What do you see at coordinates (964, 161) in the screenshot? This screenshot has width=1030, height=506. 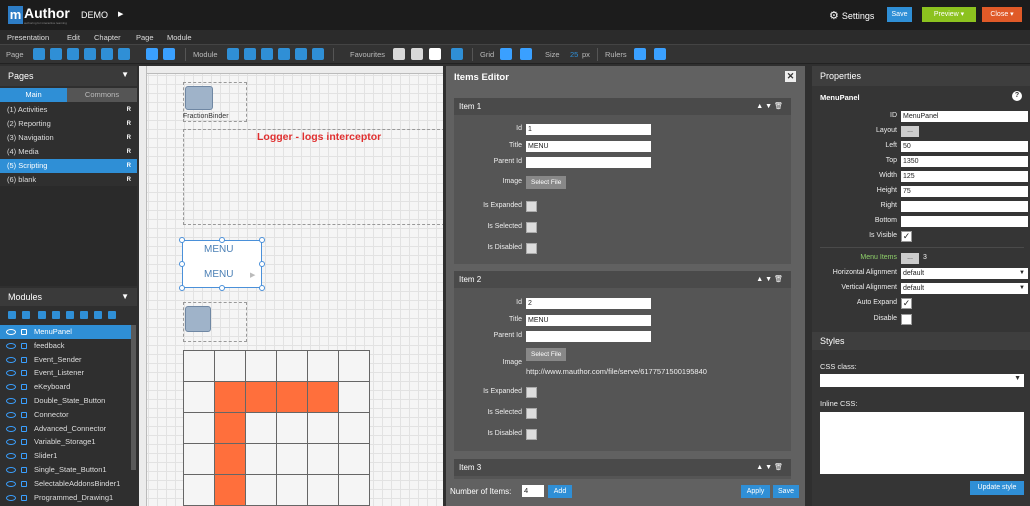 I see `prop-top-field: 1350` at bounding box center [964, 161].